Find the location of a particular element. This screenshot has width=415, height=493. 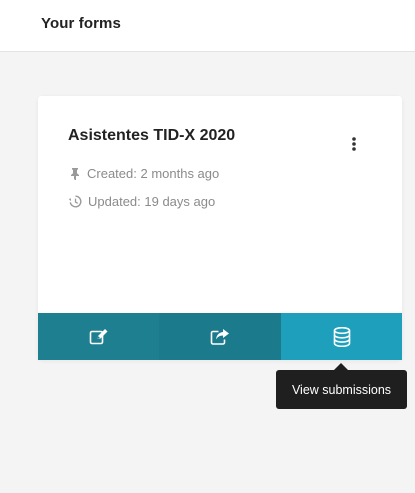

created-text: Created: 2 months ago is located at coordinates (153, 173).